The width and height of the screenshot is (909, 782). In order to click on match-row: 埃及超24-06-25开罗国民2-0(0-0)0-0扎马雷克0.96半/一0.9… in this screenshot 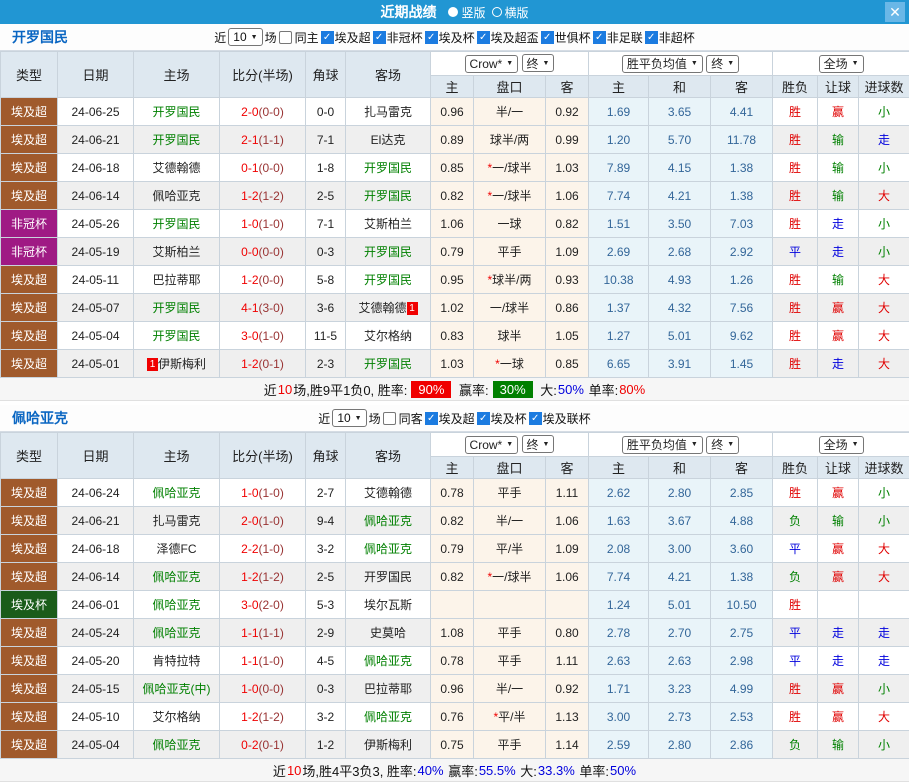, I will do `click(455, 112)`.